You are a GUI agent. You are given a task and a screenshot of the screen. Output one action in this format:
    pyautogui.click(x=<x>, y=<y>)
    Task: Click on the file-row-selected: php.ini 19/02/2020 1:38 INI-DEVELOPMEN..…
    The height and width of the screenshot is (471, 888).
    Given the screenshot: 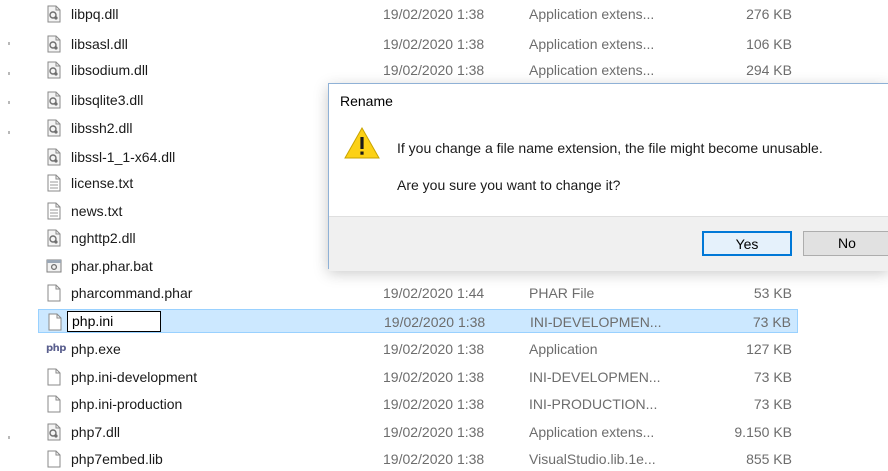 What is the action you would take?
    pyautogui.click(x=418, y=321)
    